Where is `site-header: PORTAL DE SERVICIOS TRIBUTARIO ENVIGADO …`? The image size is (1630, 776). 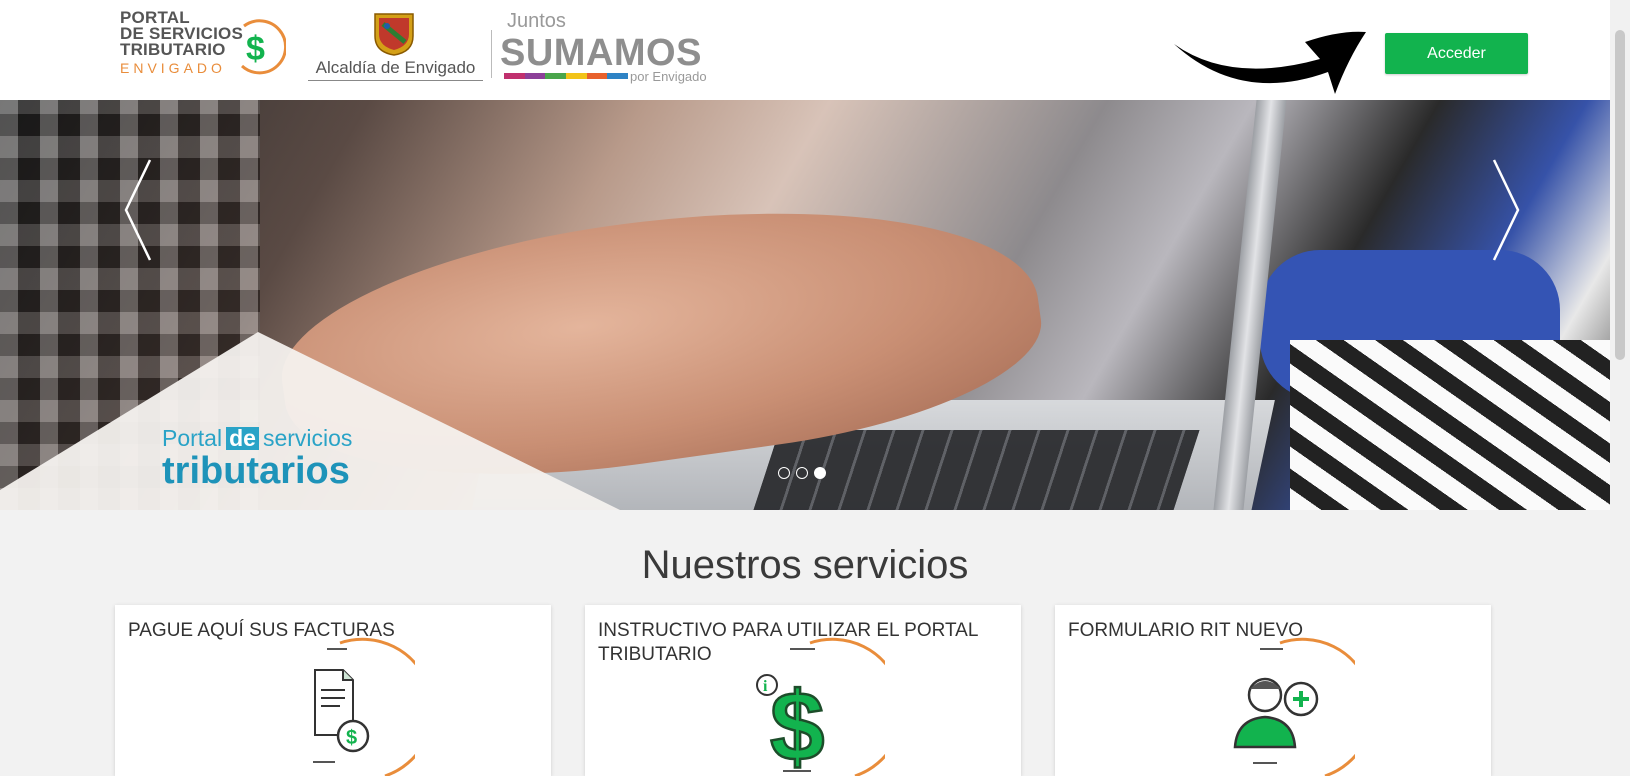
site-header: PORTAL DE SERVICIOS TRIBUTARIO ENVIGADO … is located at coordinates (805, 50).